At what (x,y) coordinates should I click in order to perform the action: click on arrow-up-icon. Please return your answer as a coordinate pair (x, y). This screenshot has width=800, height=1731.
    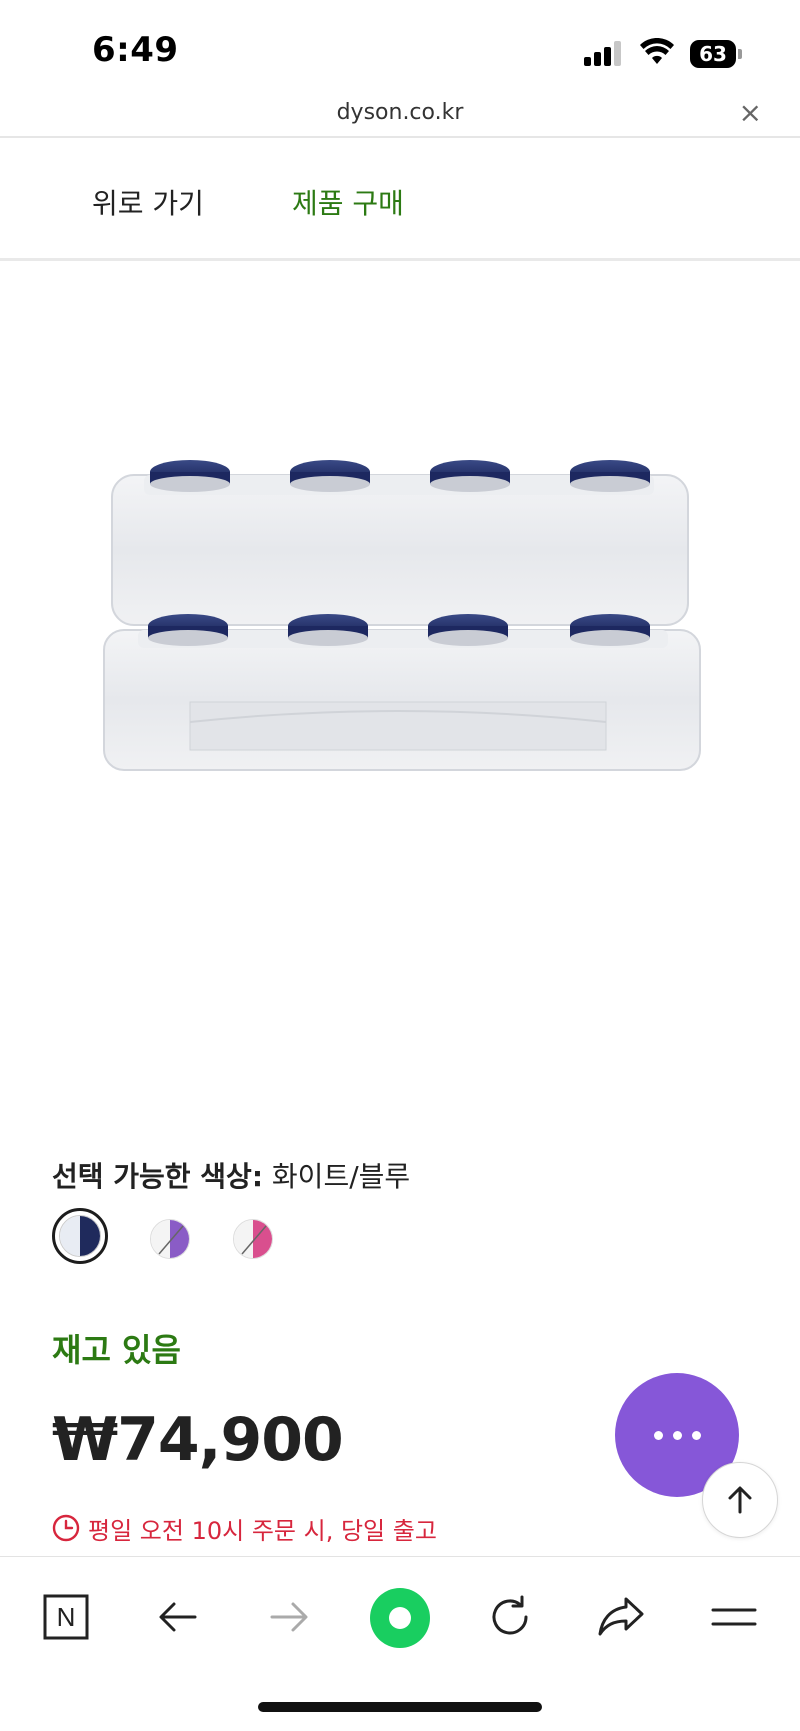
    Looking at the image, I should click on (740, 1500).